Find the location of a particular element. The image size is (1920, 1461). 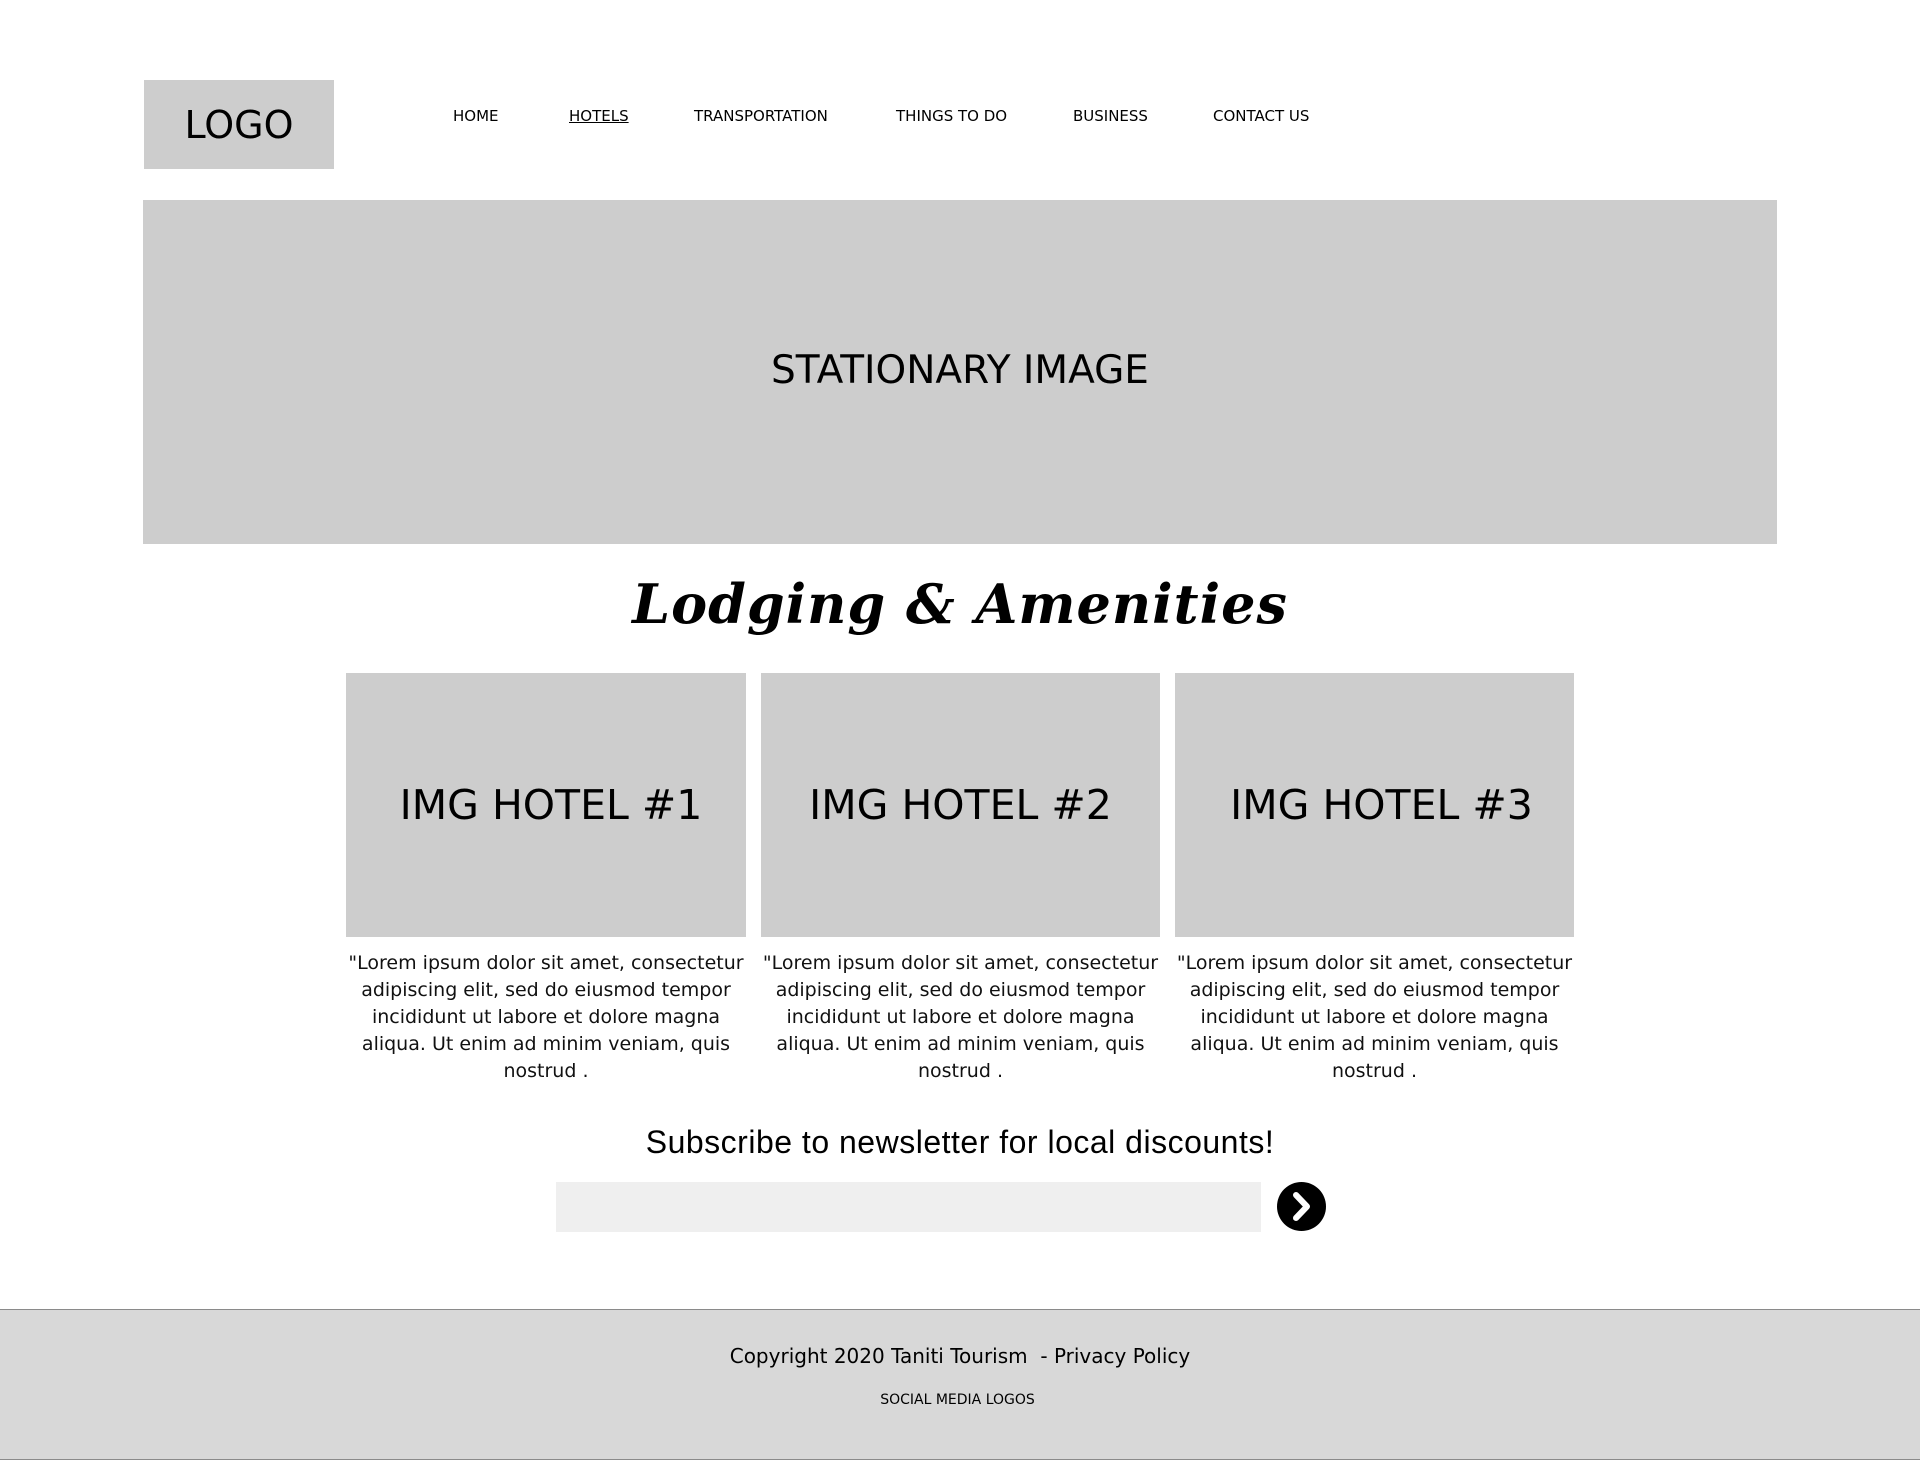

nav-item-home: HOME is located at coordinates (476, 116).